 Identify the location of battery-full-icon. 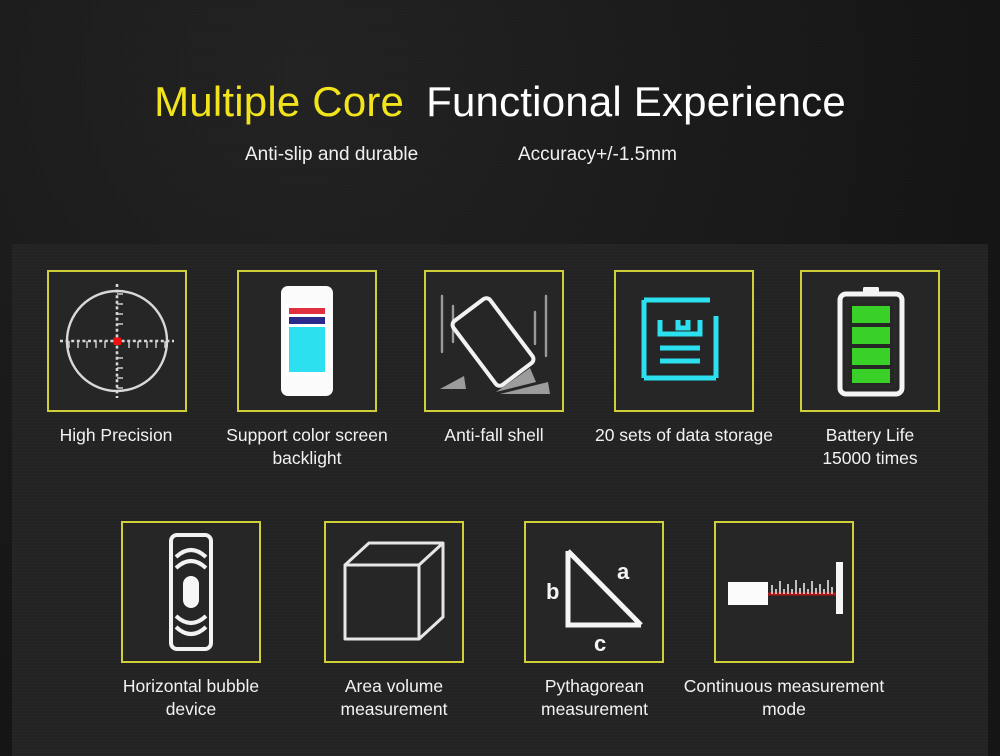
(871, 342).